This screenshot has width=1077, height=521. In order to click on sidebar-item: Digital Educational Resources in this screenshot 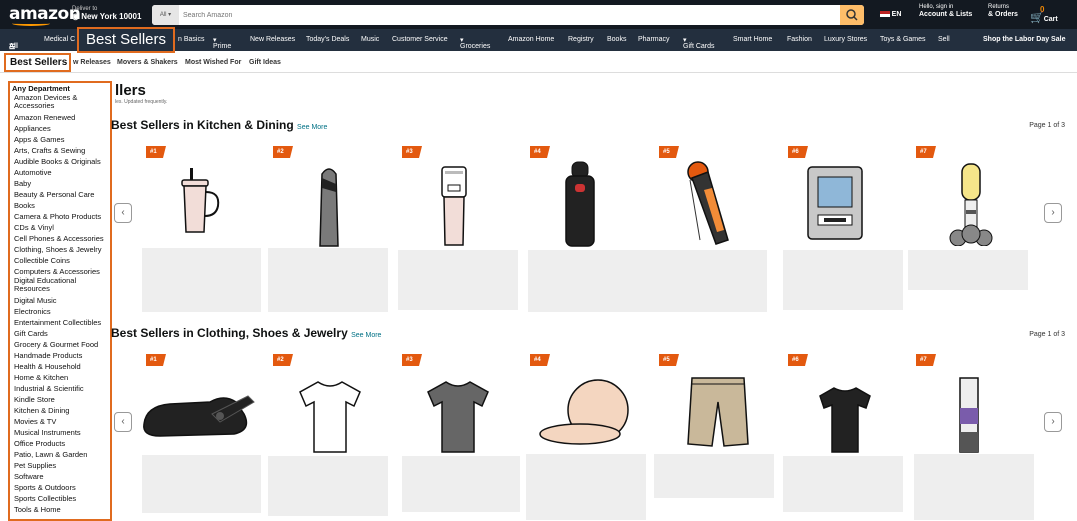, I will do `click(60, 286)`.